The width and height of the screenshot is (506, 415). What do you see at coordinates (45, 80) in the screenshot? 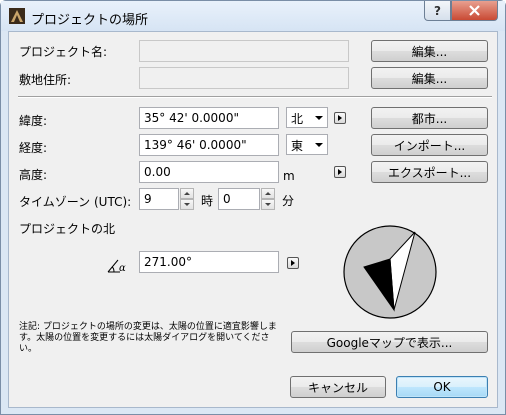
I see `site-address-label: 敷地住所:` at bounding box center [45, 80].